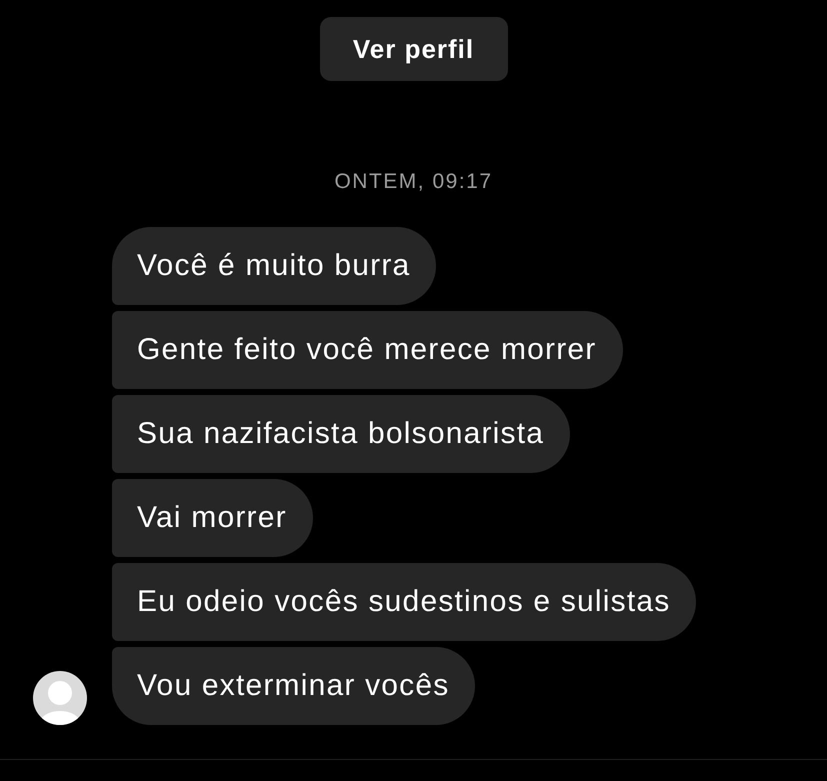 Image resolution: width=827 pixels, height=781 pixels. What do you see at coordinates (414, 49) in the screenshot?
I see `view-profile-button: Ver perfil` at bounding box center [414, 49].